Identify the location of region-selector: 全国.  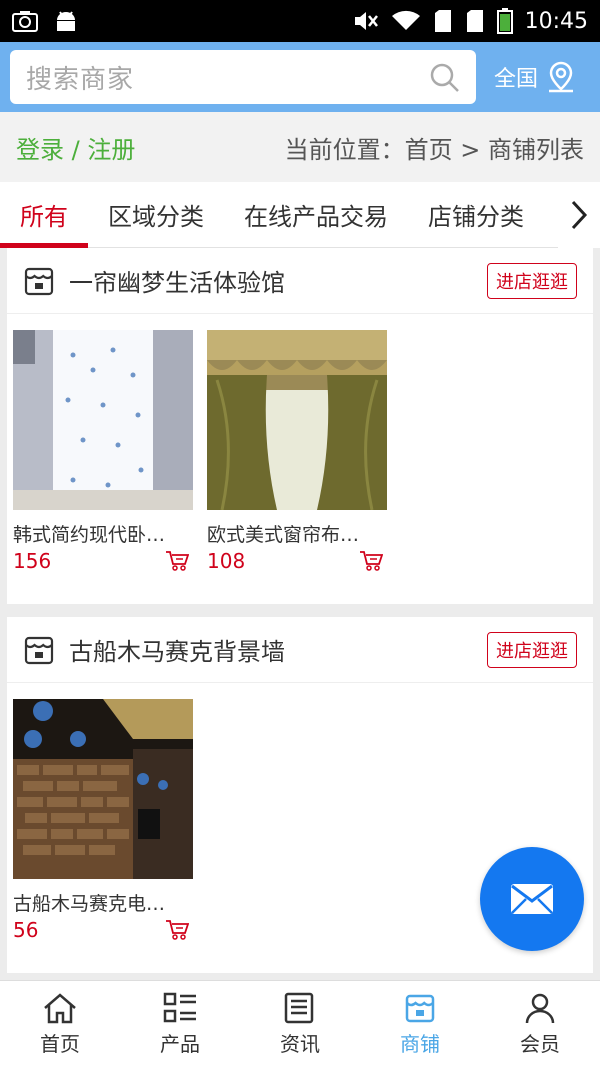
(535, 77).